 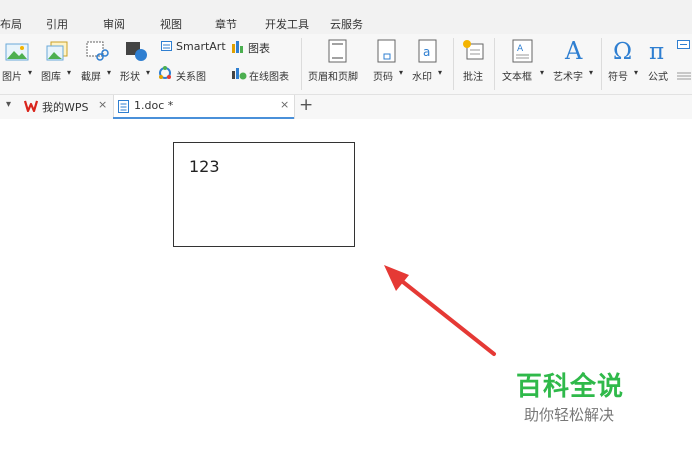 What do you see at coordinates (570, 387) in the screenshot?
I see `watermark-title: 百科全说` at bounding box center [570, 387].